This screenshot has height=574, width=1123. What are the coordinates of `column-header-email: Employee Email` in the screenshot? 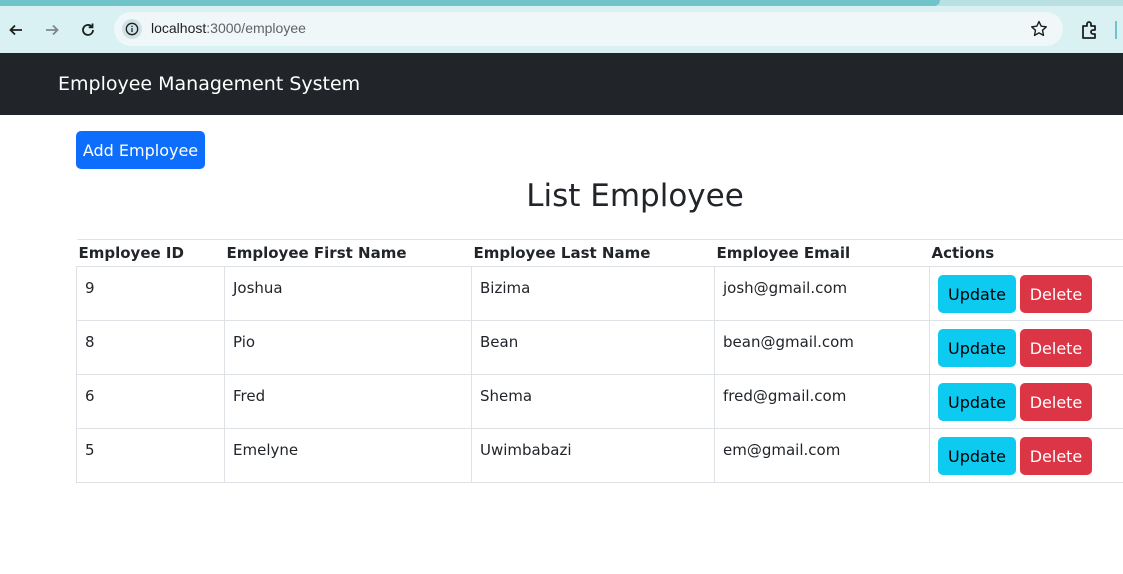 It's located at (822, 253).